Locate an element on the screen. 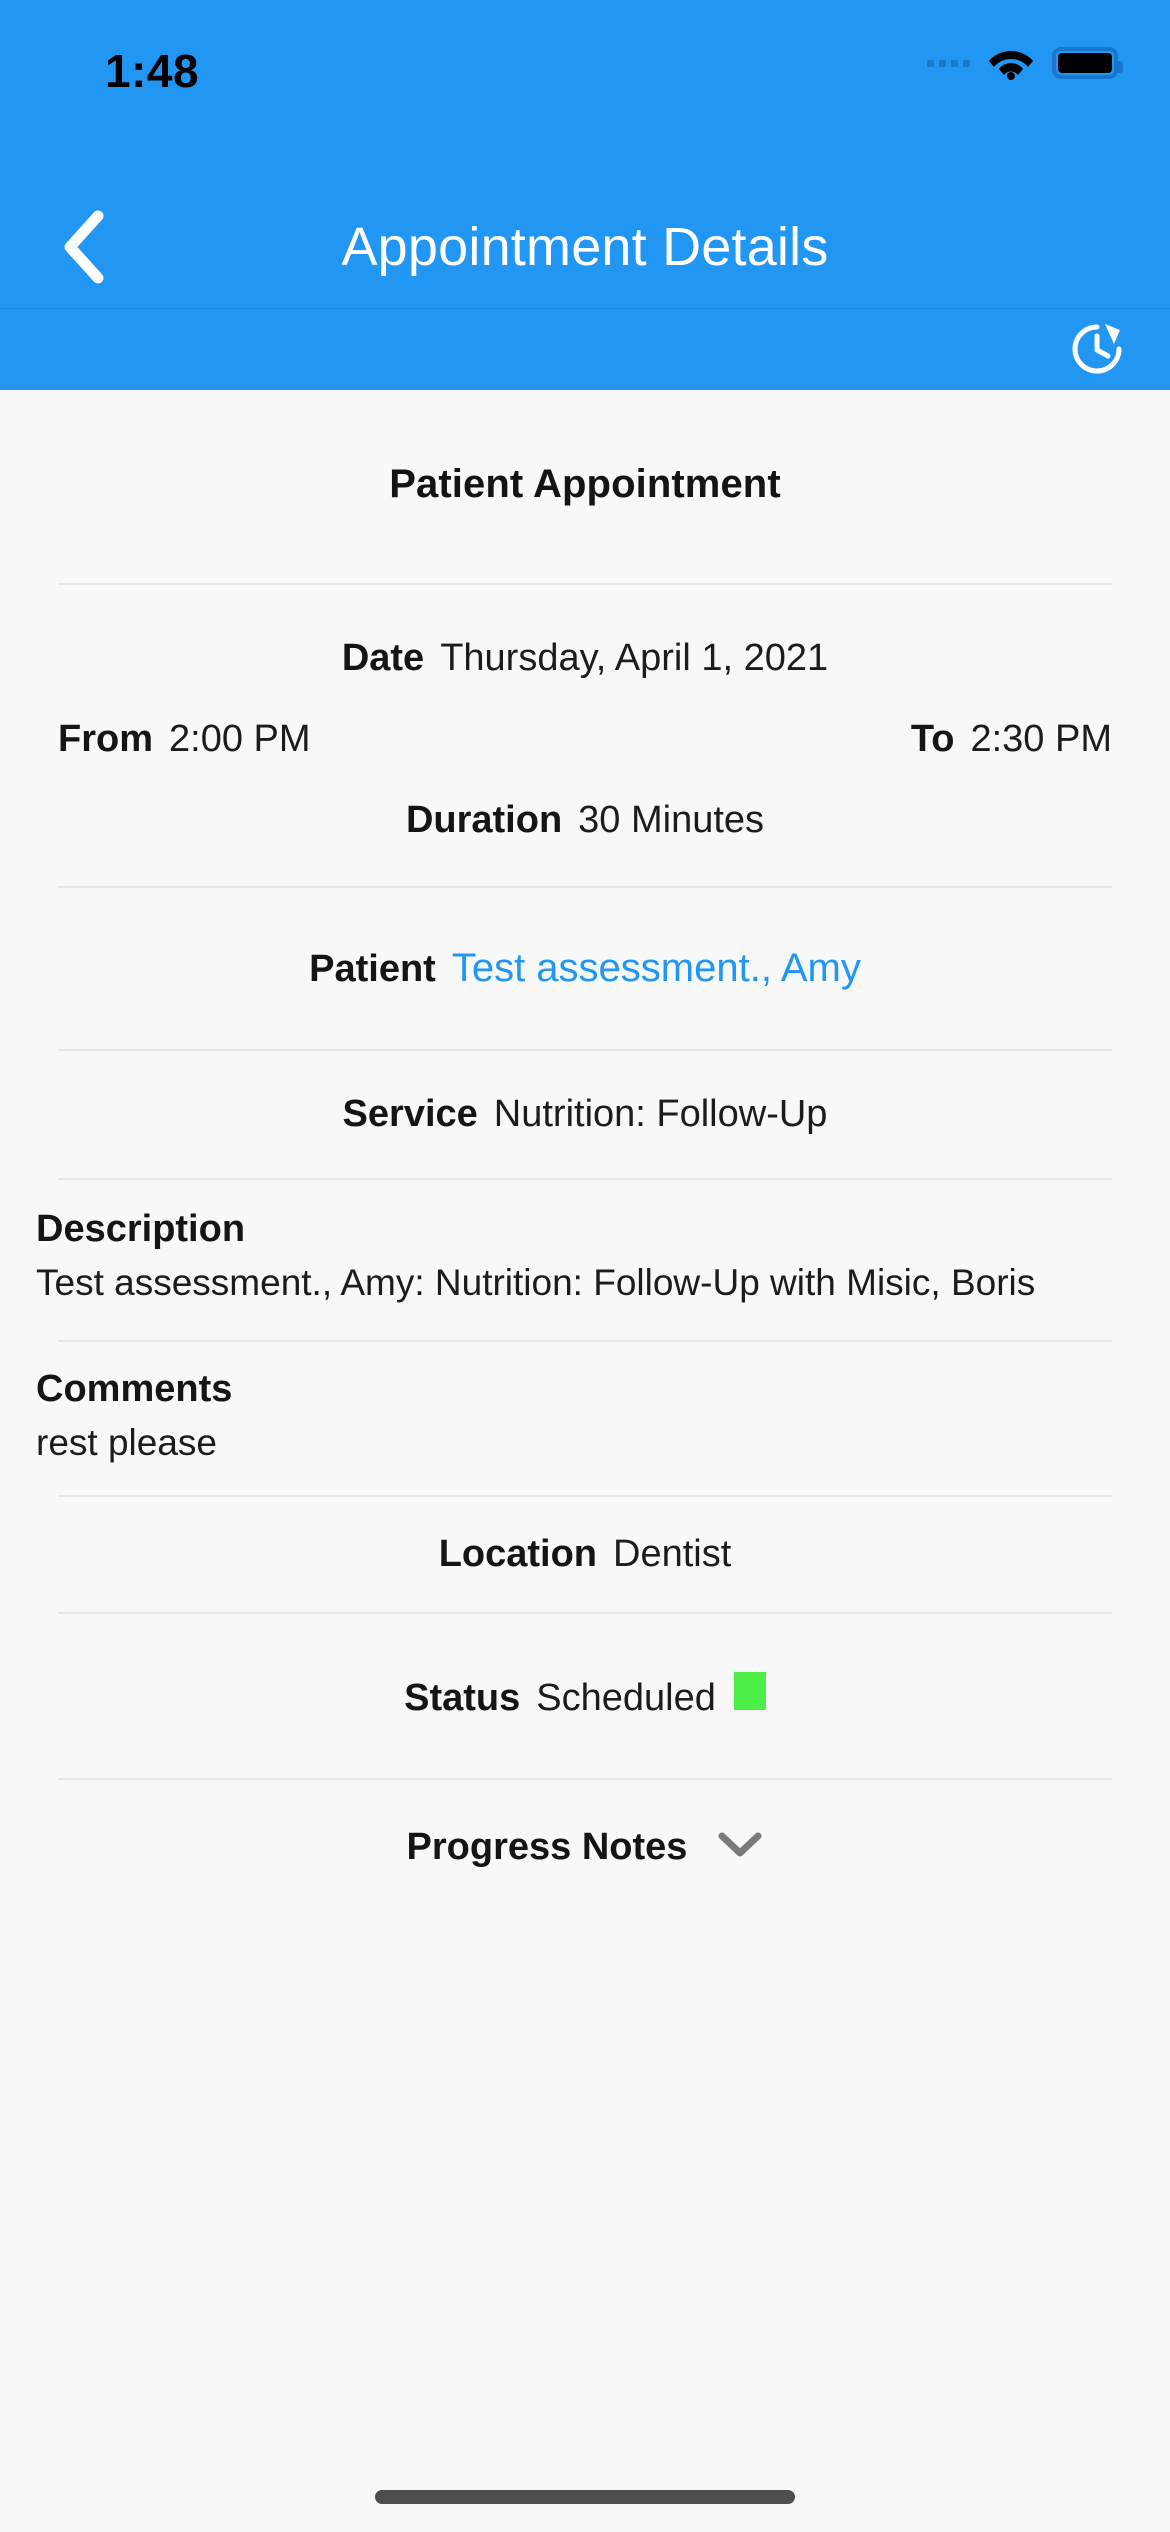 This screenshot has height=2532, width=1170. row-patient: Patient Test assessment., Amy is located at coordinates (585, 968).